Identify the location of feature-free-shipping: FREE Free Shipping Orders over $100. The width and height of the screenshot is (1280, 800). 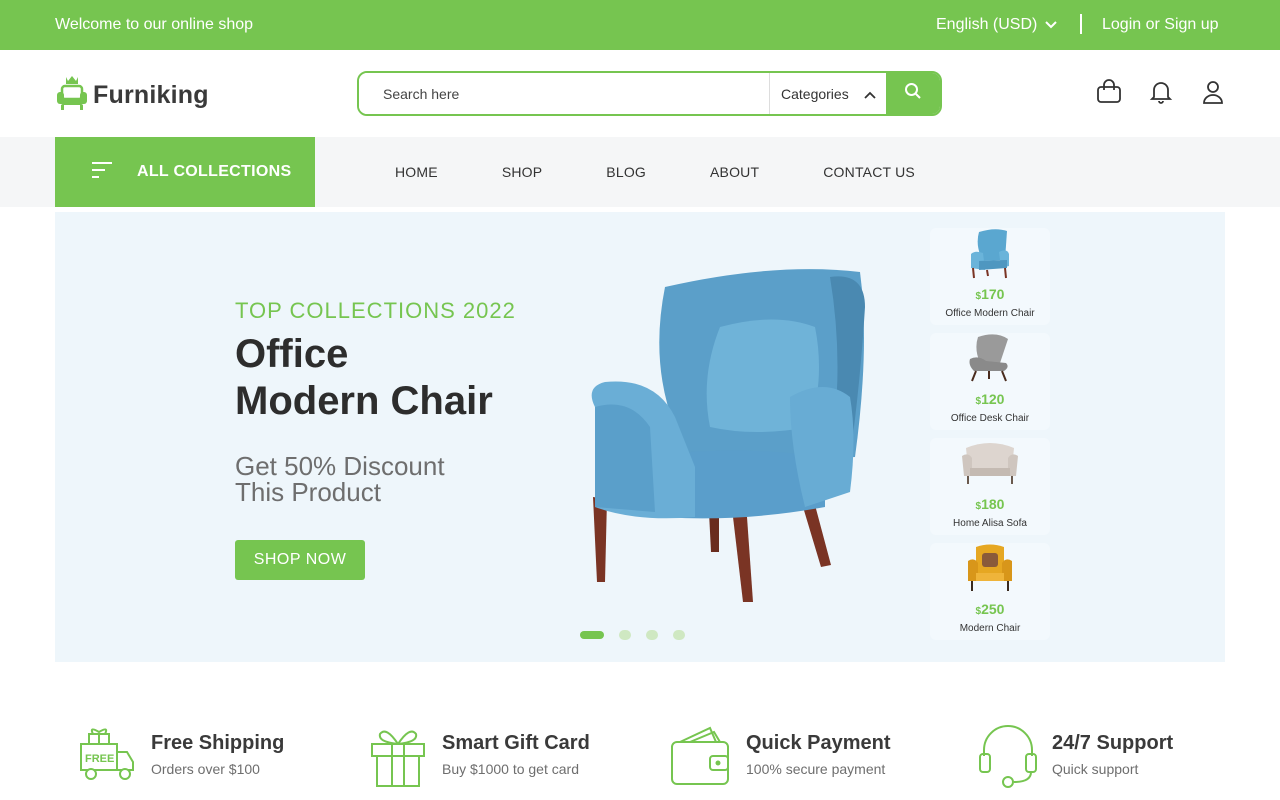
(179, 754).